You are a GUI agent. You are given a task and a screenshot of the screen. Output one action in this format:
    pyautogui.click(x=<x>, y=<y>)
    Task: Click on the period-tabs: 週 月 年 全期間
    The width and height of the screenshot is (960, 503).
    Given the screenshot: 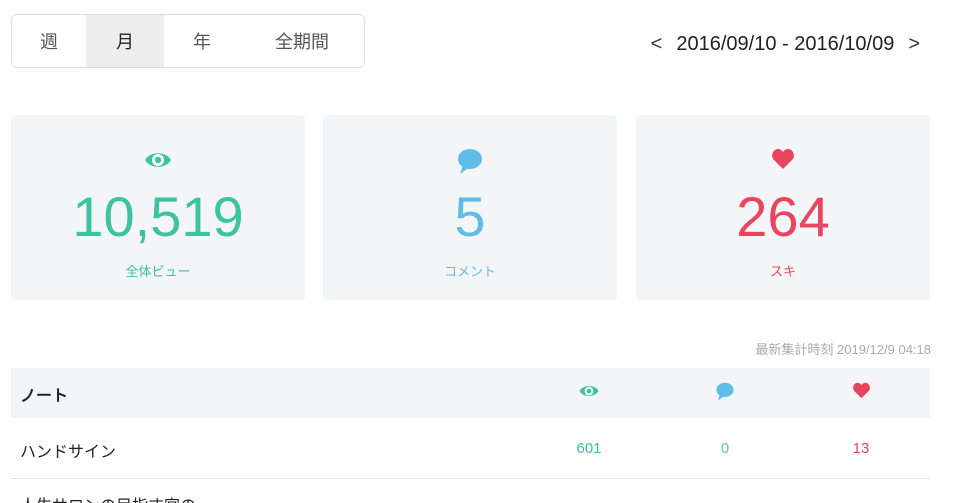 What is the action you would take?
    pyautogui.click(x=188, y=41)
    